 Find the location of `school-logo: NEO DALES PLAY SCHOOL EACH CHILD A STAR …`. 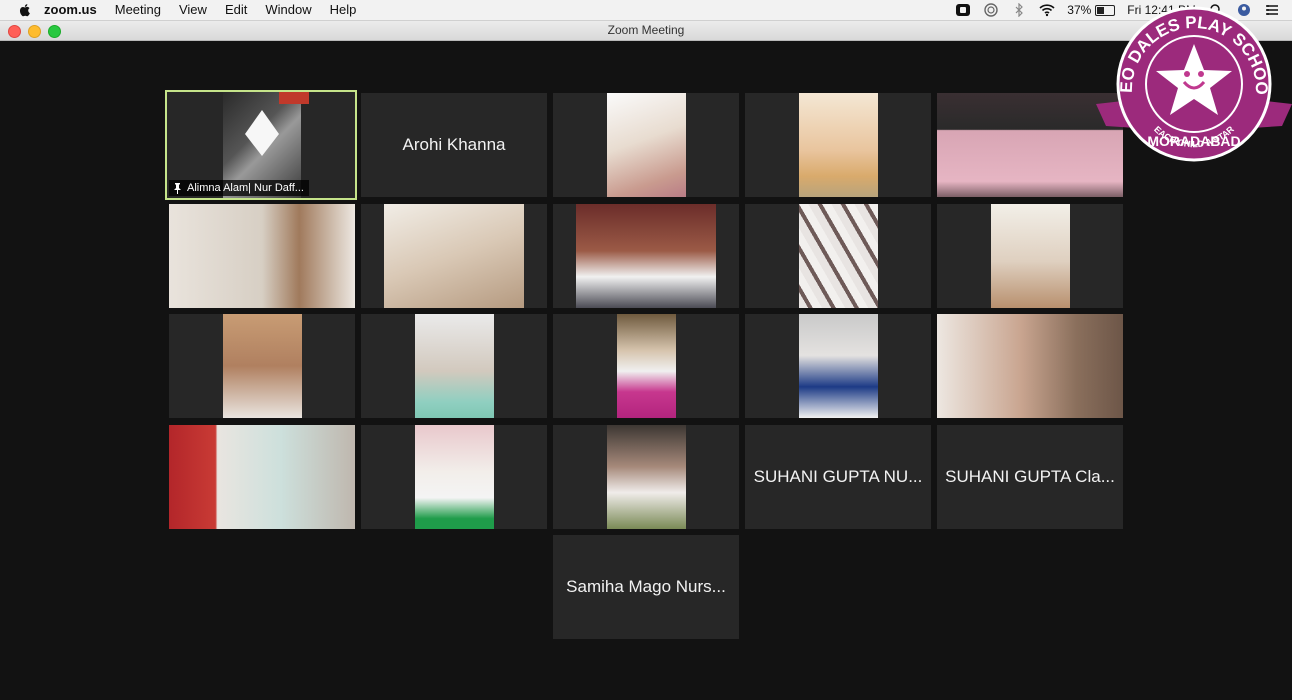

school-logo: NEO DALES PLAY SCHOOL EACH CHILD A STAR … is located at coordinates (1194, 83).